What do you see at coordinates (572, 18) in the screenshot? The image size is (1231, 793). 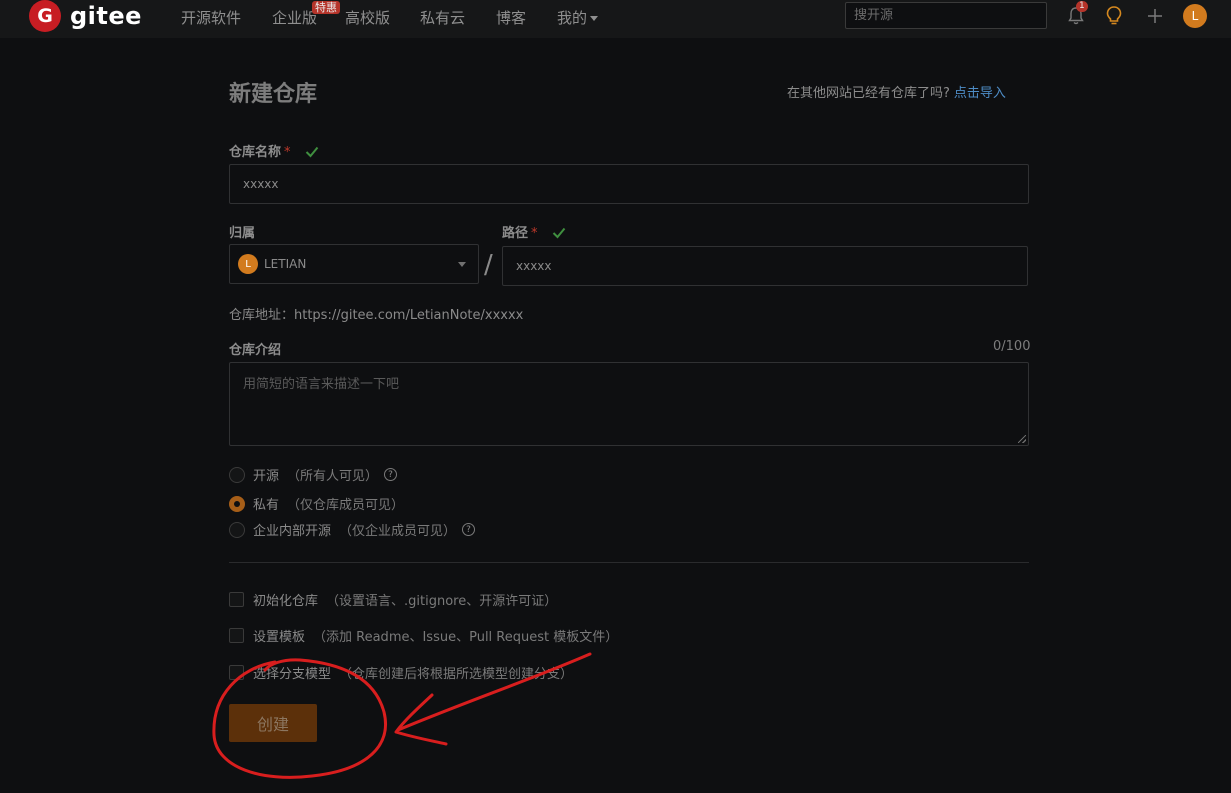 I see `nav-mine-label: 我的` at bounding box center [572, 18].